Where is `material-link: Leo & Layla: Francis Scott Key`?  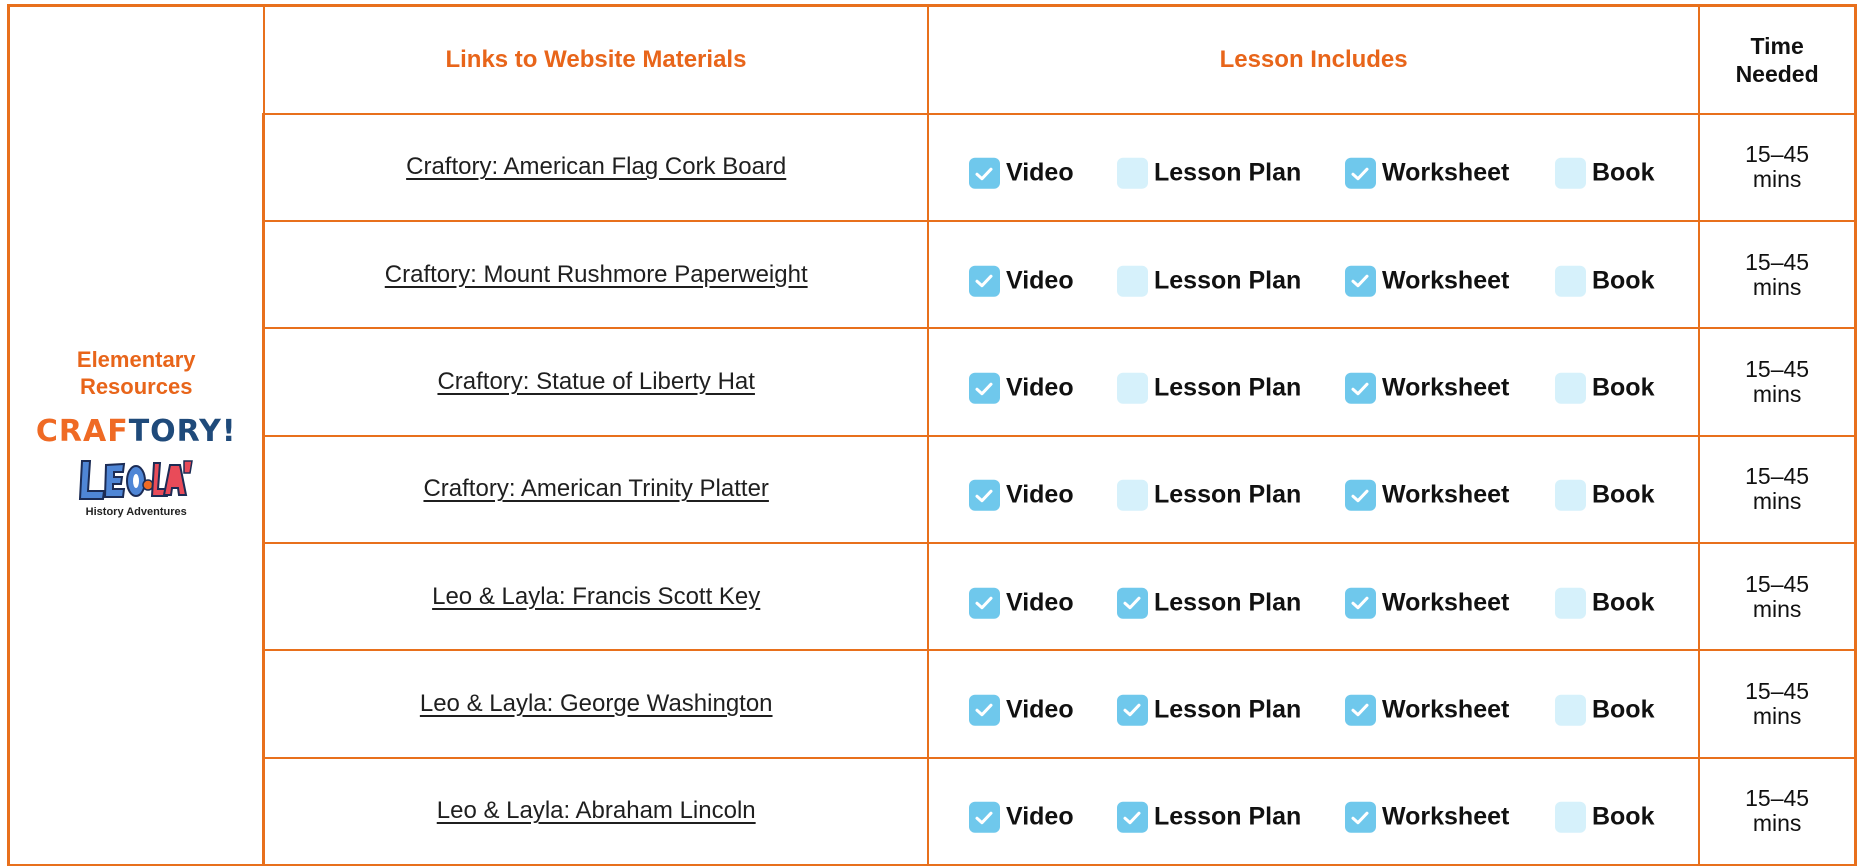 material-link: Leo & Layla: Francis Scott Key is located at coordinates (596, 596).